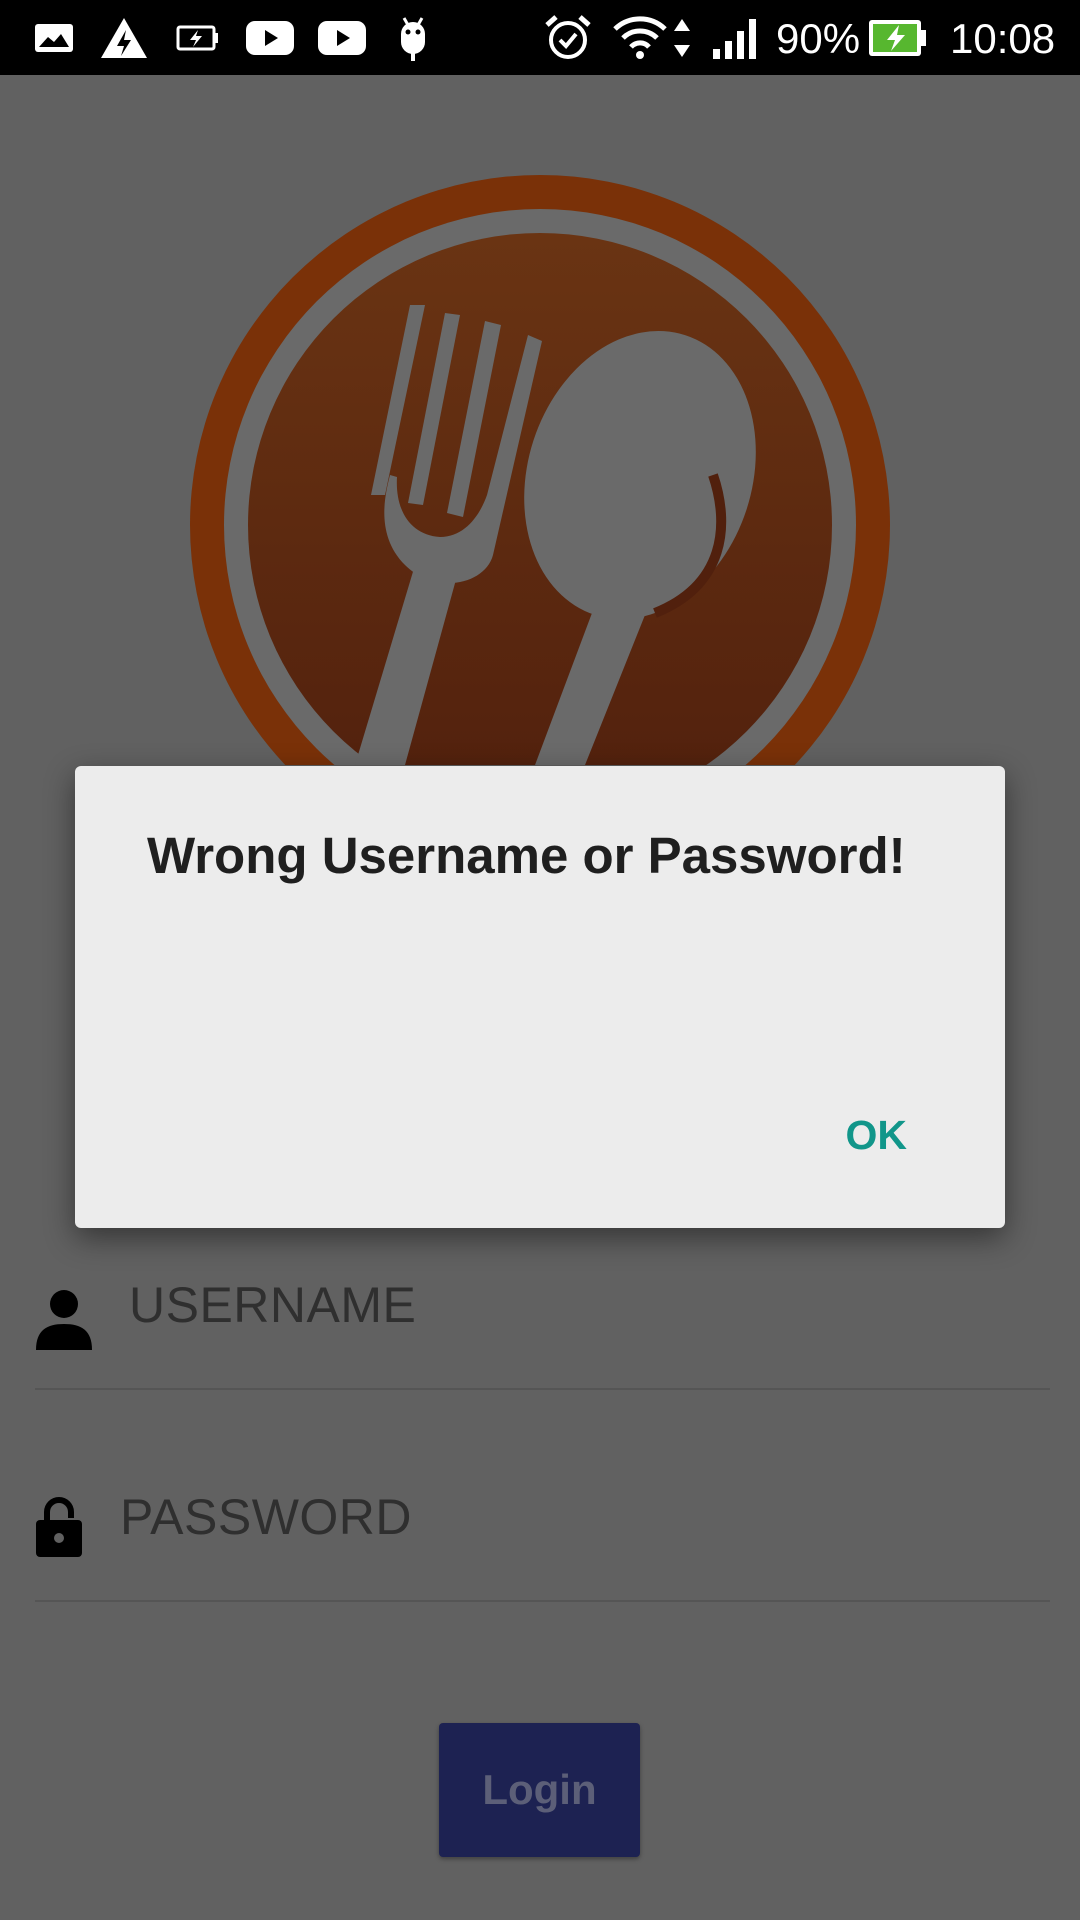  What do you see at coordinates (526, 855) in the screenshot?
I see `dialog-title: Wrong Username or Password!` at bounding box center [526, 855].